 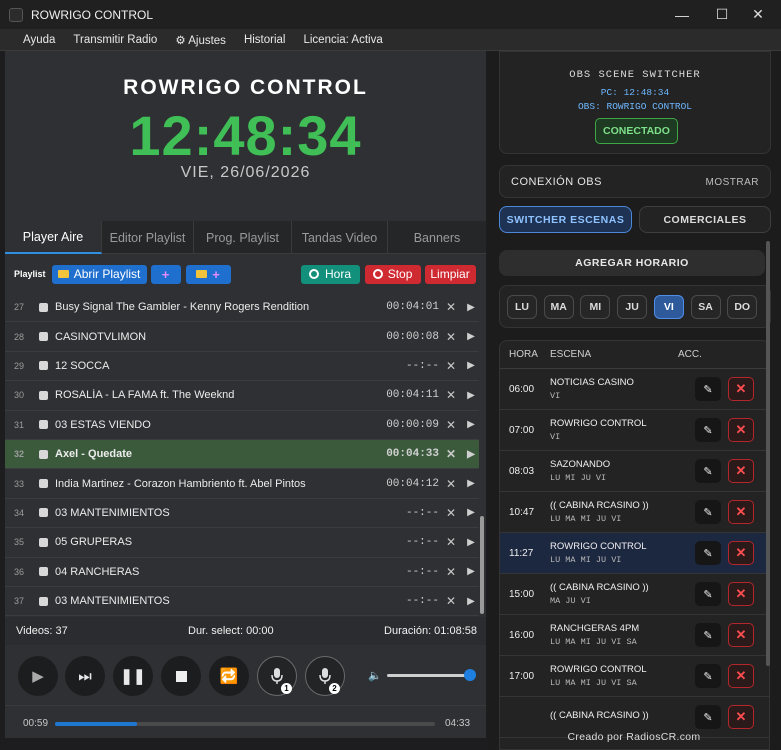 I want to click on playlist-row: 29 12 SOCCA --:-- ✕ ▶, so click(x=242, y=367).